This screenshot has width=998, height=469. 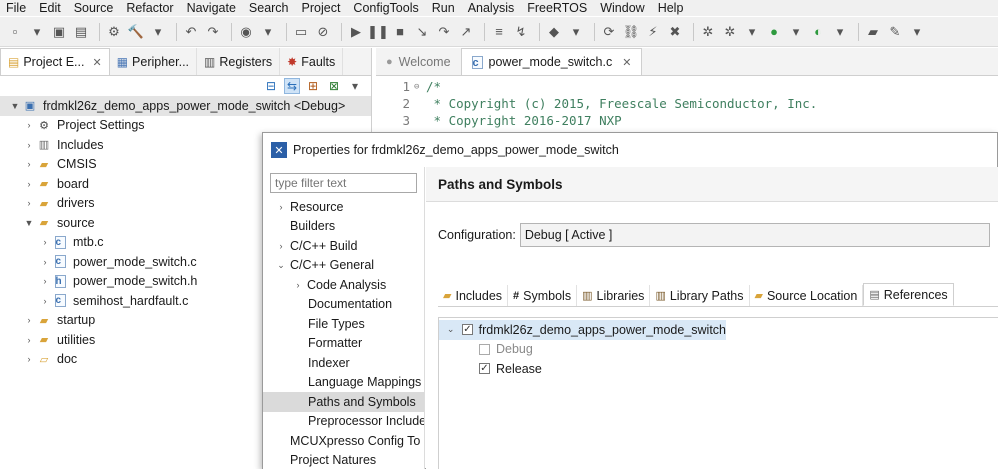 What do you see at coordinates (700, 295) in the screenshot?
I see `tab-library-paths: ▥ Library Paths` at bounding box center [700, 295].